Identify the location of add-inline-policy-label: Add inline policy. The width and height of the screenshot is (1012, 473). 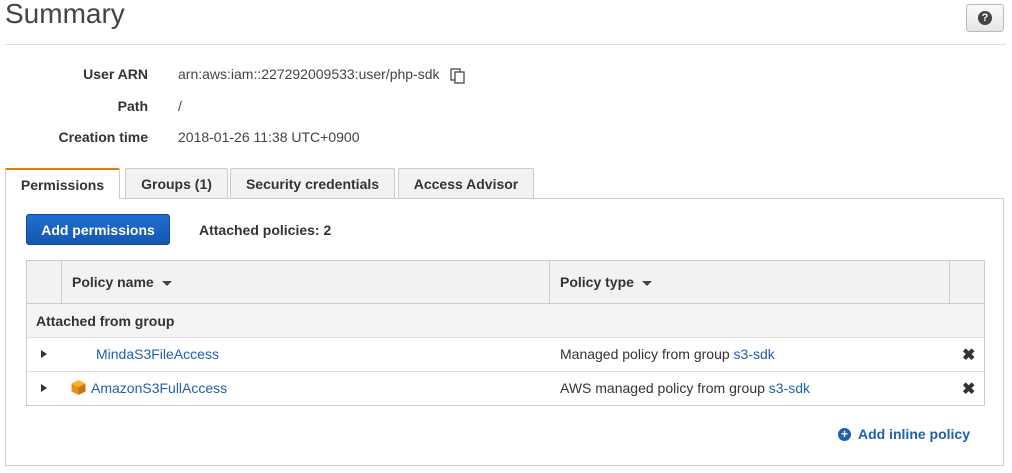
(914, 434).